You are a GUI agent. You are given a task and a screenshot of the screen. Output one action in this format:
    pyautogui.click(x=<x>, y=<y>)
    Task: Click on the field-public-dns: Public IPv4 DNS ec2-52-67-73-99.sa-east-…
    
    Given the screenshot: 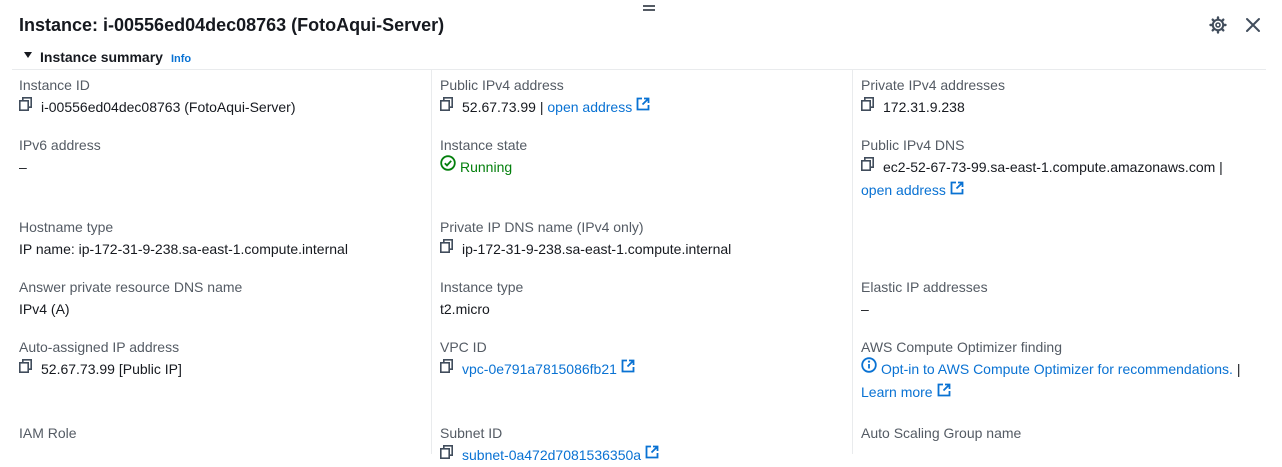 What is the action you would take?
    pyautogui.click(x=1042, y=168)
    